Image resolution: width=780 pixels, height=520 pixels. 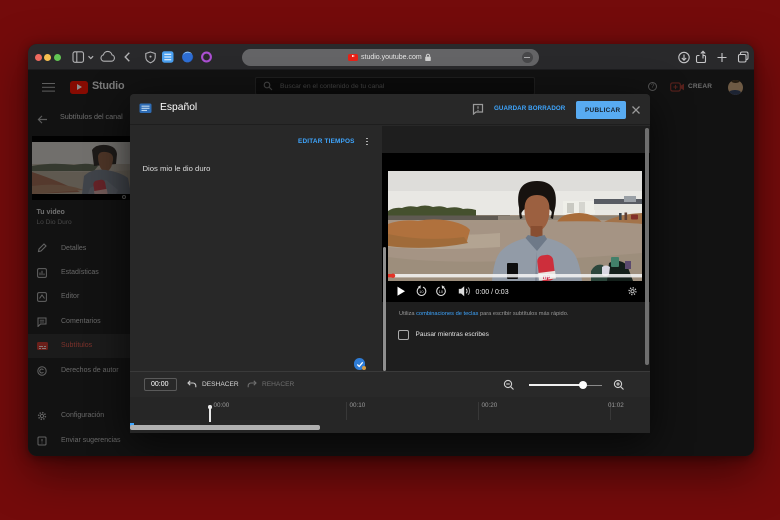 What do you see at coordinates (492, 292) in the screenshot?
I see `svg-text: 0:00 / 0:03` at bounding box center [492, 292].